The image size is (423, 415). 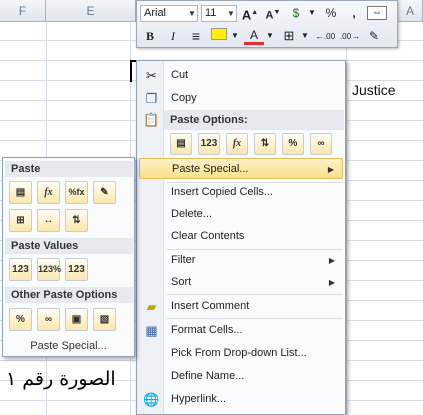 I want to click on menu-item-paste-special: Paste Special... ▶, so click(x=241, y=168).